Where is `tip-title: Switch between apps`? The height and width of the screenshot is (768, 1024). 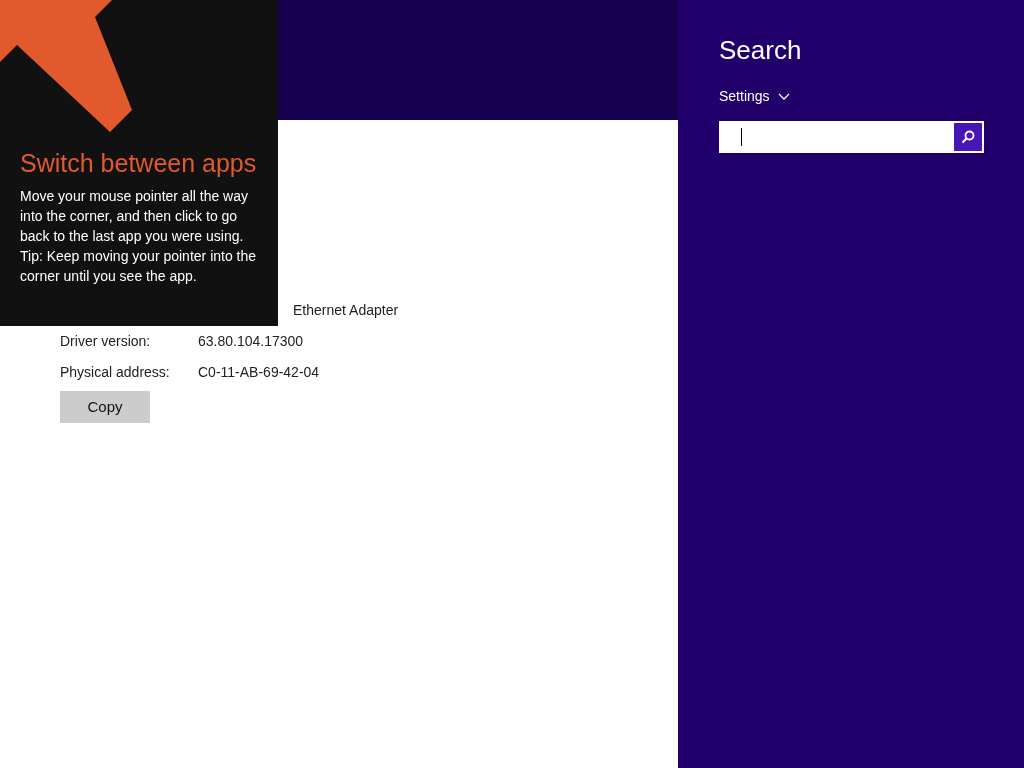 tip-title: Switch between apps is located at coordinates (139, 163).